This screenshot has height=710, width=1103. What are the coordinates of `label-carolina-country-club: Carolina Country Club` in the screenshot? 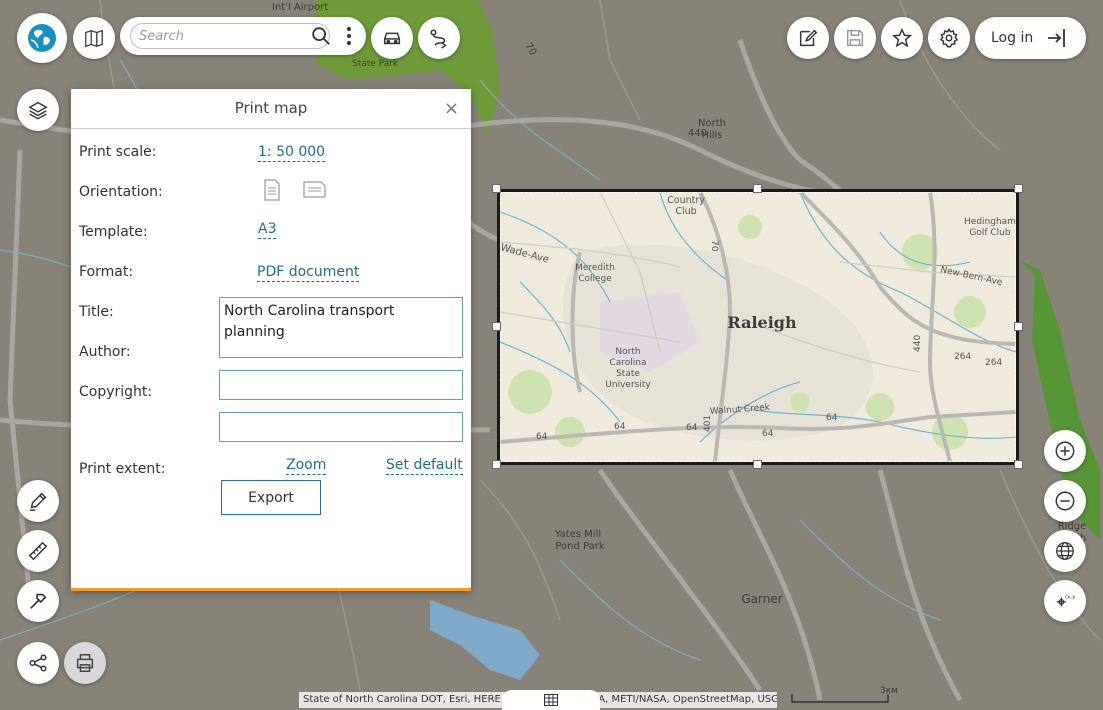 It's located at (685, 204).